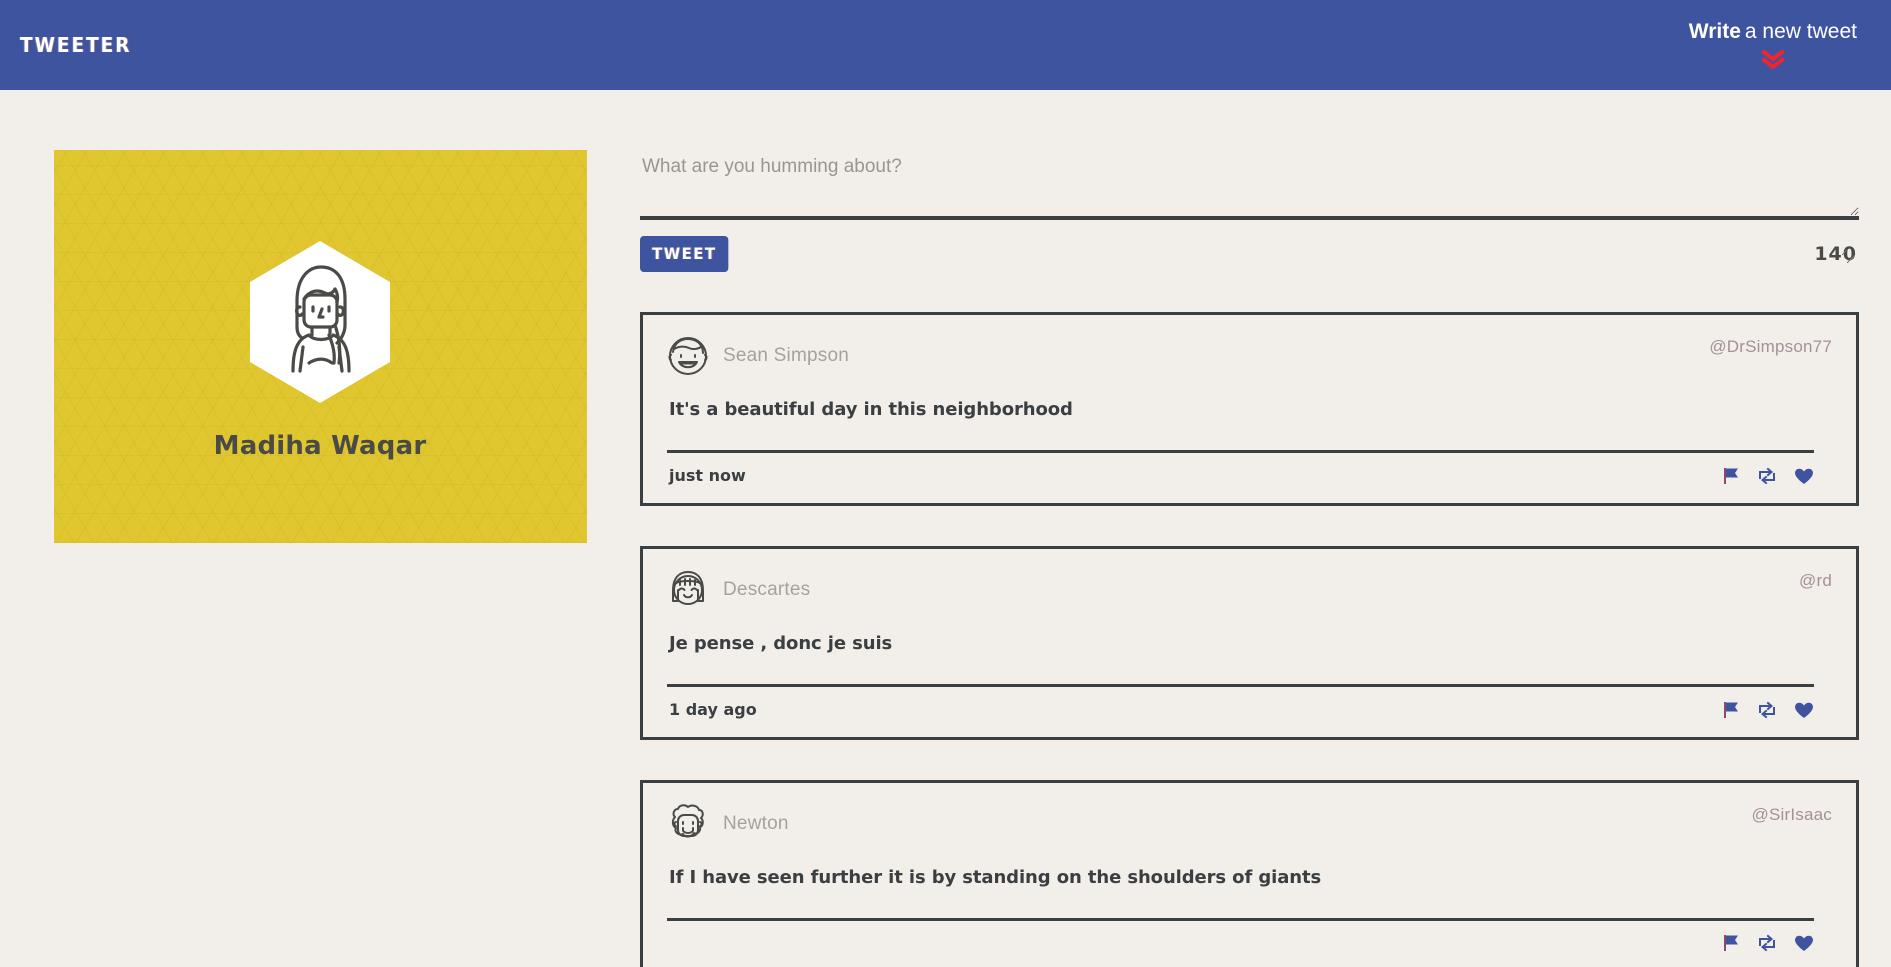  I want to click on tweet-header: Newton @SirIsaac, so click(1249, 824).